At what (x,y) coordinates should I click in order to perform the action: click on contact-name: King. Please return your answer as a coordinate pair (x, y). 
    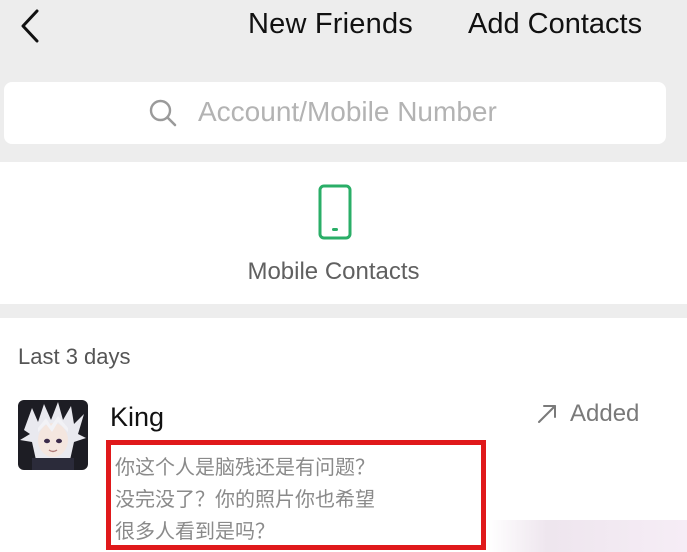
    Looking at the image, I should click on (137, 417).